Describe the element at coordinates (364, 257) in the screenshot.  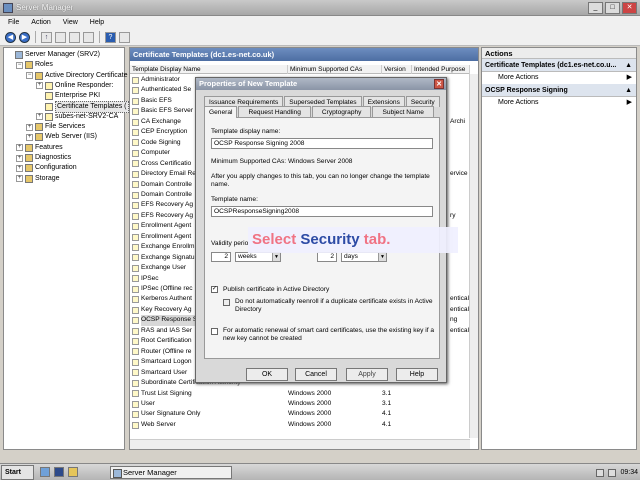
I see `renewal-unit-select: days ▼` at that location.